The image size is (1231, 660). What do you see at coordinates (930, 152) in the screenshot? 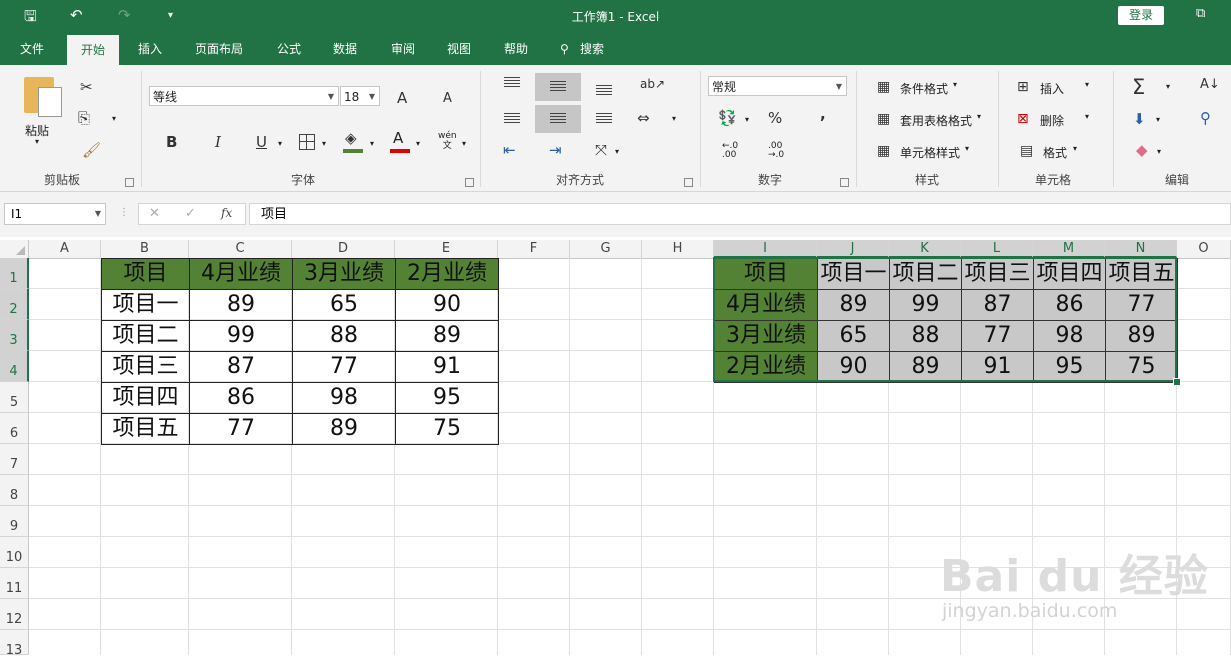
I see `cell-styles-button: 单元格样式` at bounding box center [930, 152].